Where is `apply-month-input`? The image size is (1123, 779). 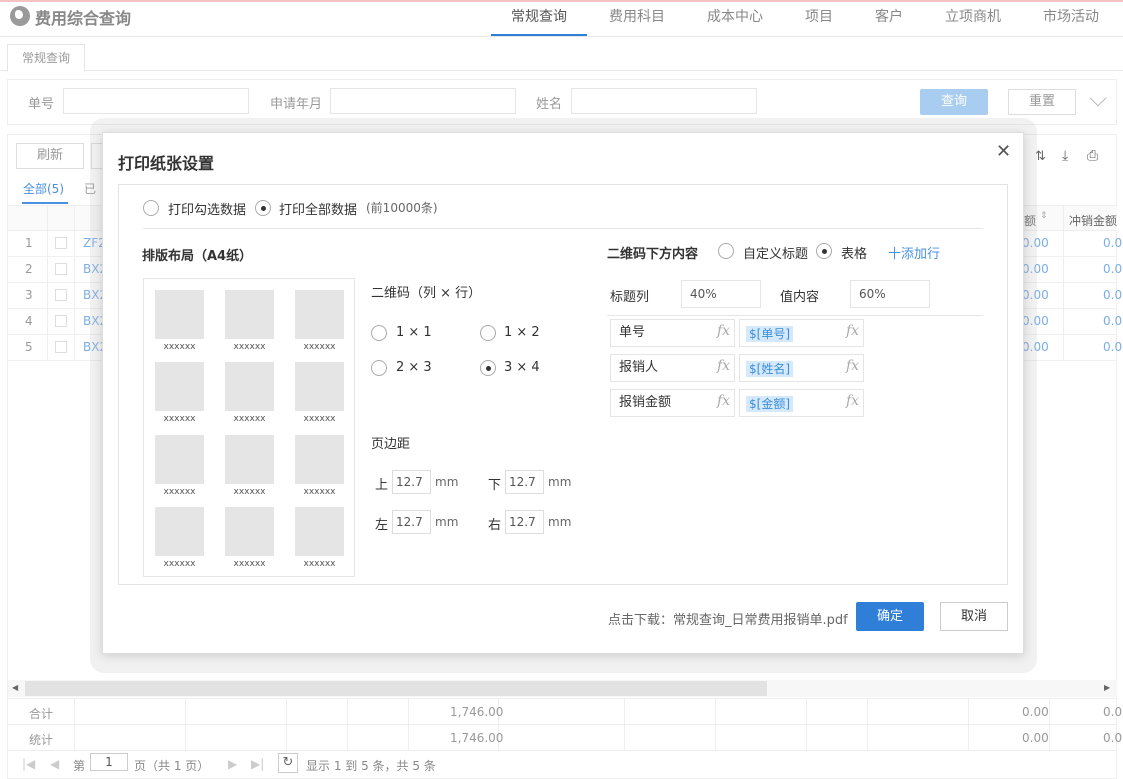 apply-month-input is located at coordinates (423, 101).